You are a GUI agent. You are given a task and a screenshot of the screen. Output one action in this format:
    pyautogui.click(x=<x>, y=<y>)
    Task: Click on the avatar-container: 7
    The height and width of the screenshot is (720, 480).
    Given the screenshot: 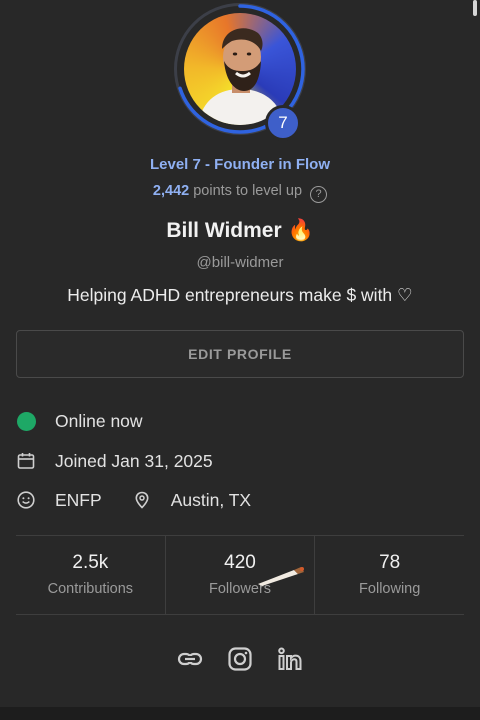 What is the action you would take?
    pyautogui.click(x=240, y=72)
    